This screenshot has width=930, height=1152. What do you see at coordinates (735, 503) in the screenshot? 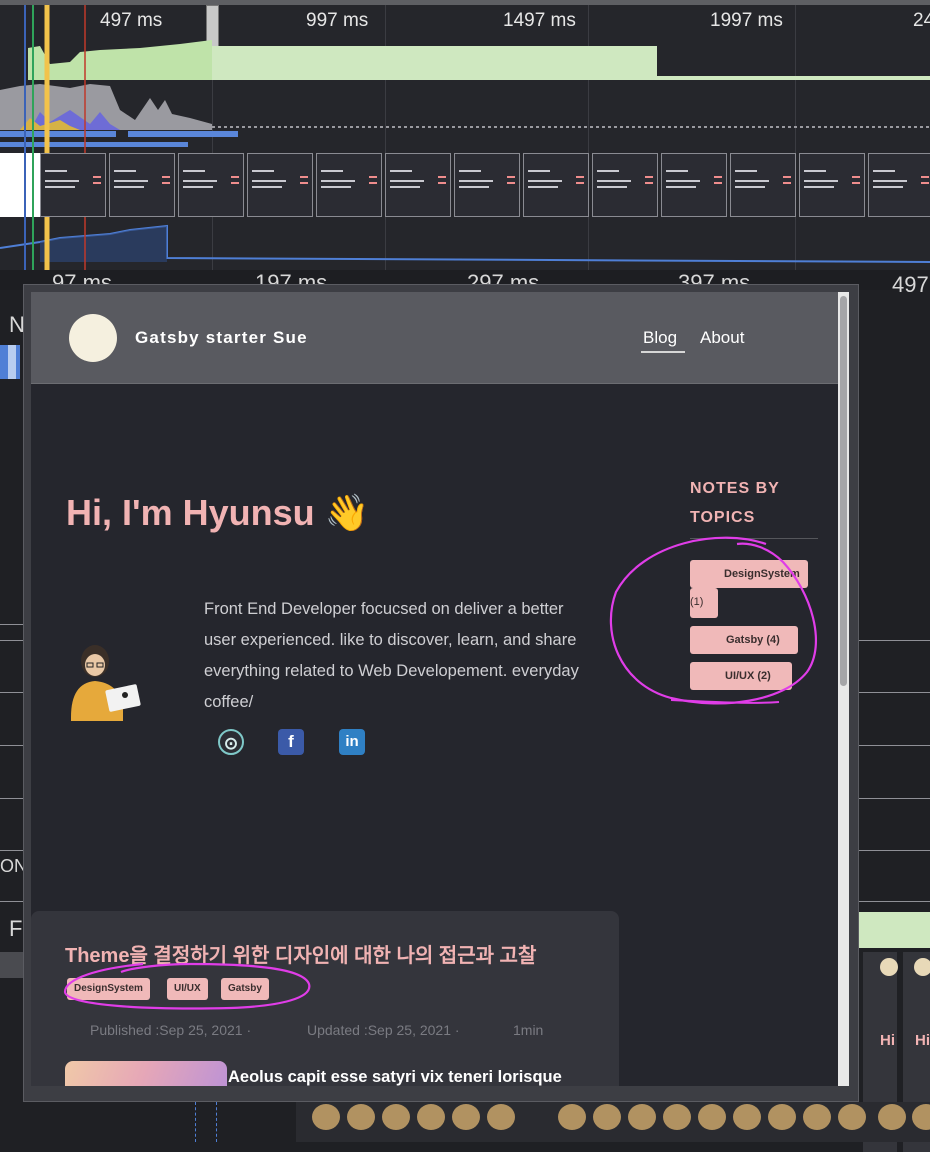
I see `topics-heading: NOTES BY TOPICS` at bounding box center [735, 503].